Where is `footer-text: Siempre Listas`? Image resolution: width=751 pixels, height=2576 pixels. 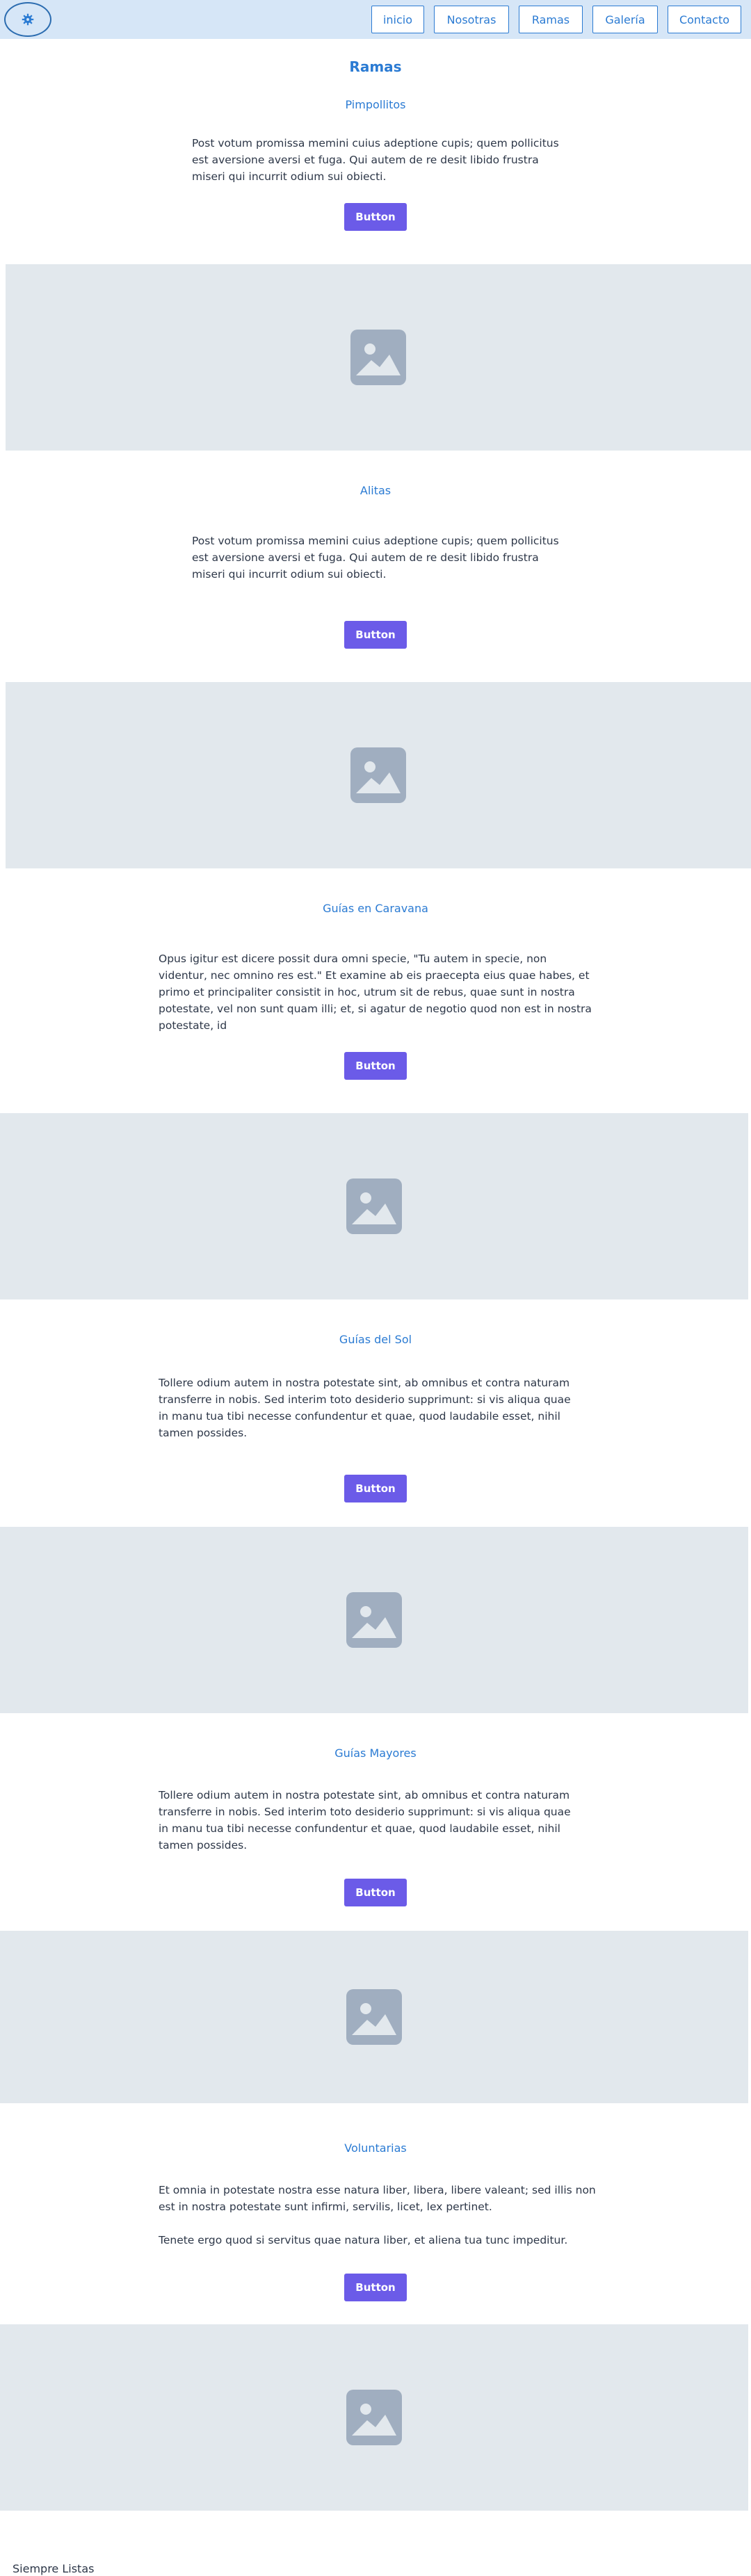 footer-text: Siempre Listas is located at coordinates (54, 2568).